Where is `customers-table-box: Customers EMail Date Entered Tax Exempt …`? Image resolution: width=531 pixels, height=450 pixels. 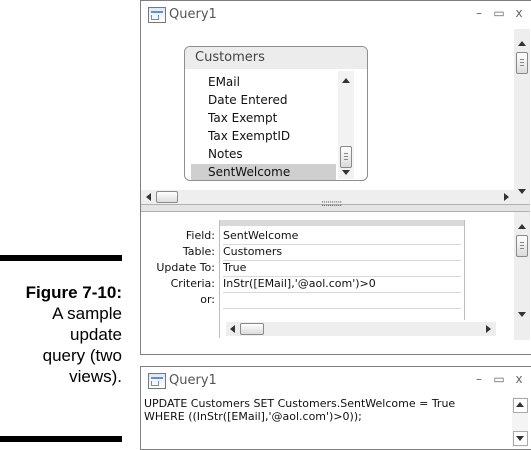
customers-table-box: Customers EMail Date Entered Tax Exempt … is located at coordinates (276, 113).